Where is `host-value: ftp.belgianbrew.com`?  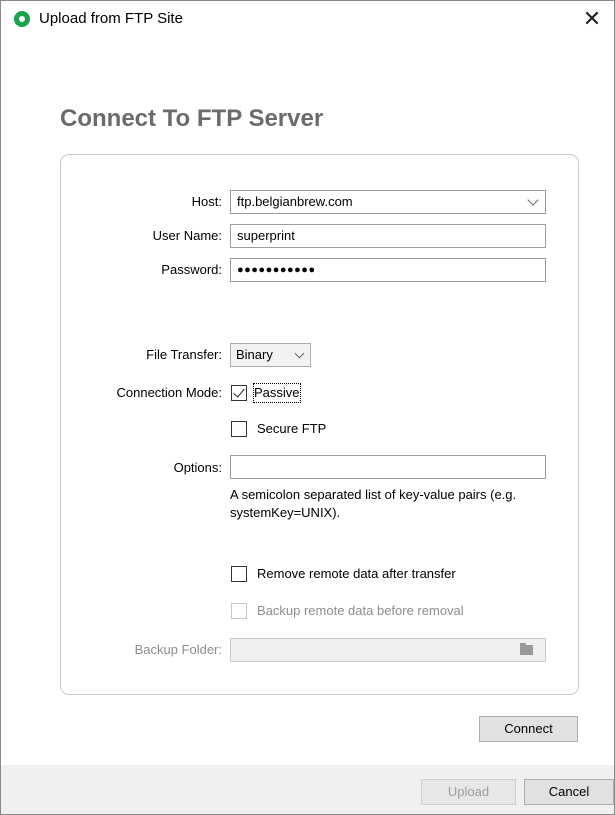 host-value: ftp.belgianbrew.com is located at coordinates (295, 201).